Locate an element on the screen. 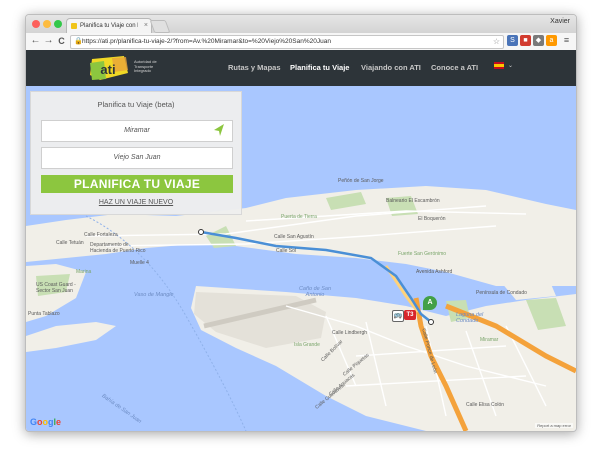 This screenshot has height=462, width=600. amazon-extension-icon: a is located at coordinates (551, 40).